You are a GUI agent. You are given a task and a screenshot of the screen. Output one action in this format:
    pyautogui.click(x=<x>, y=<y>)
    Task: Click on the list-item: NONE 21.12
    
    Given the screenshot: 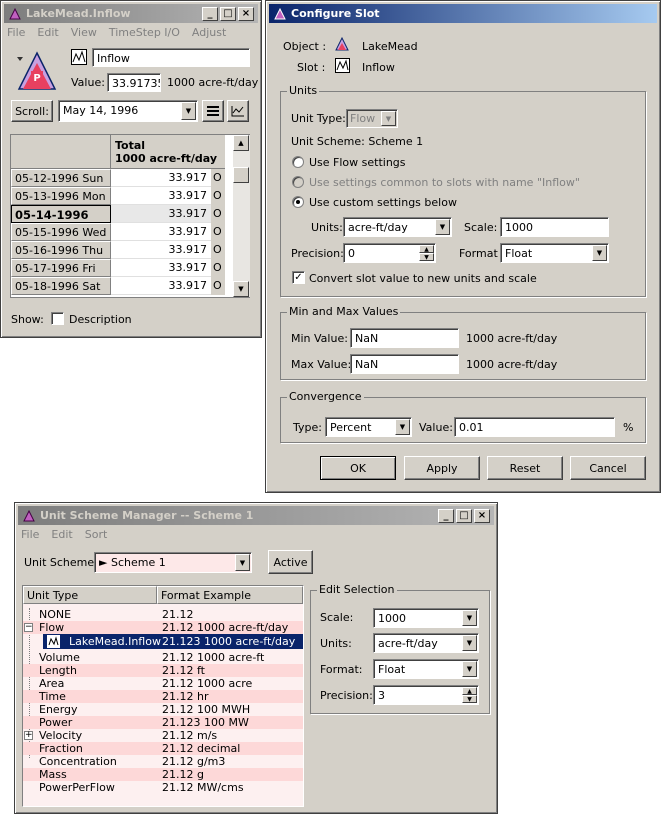 What is the action you would take?
    pyautogui.click(x=163, y=614)
    